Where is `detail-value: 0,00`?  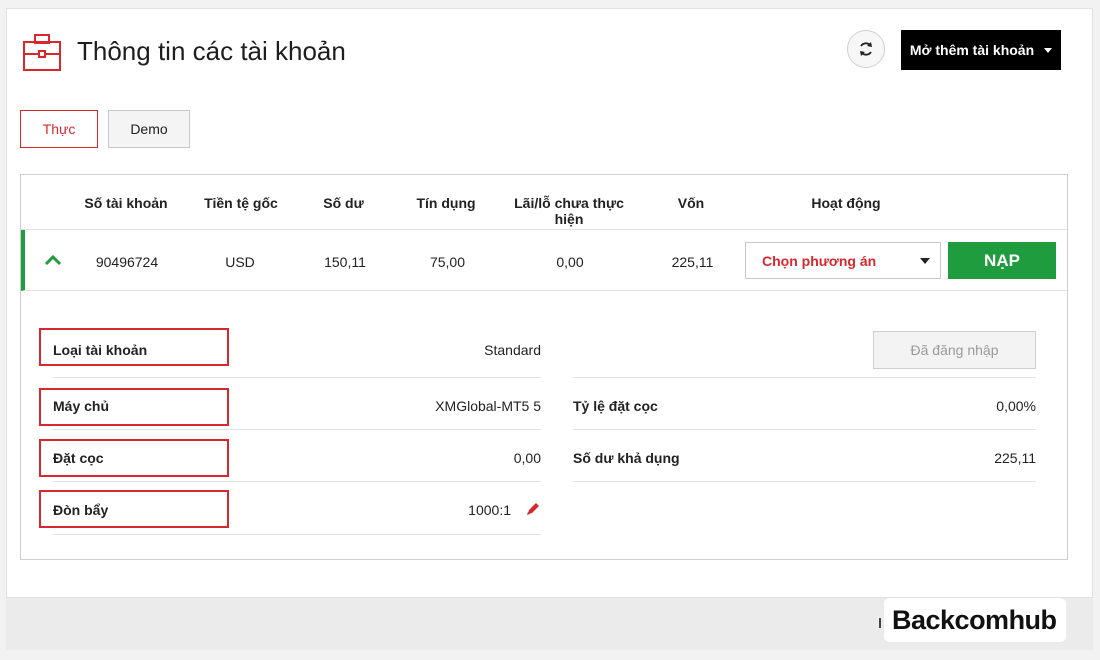 detail-value: 0,00 is located at coordinates (527, 458).